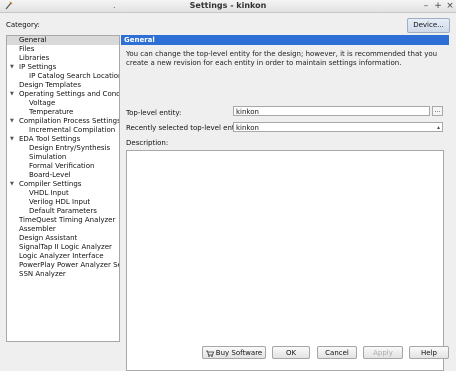 The height and width of the screenshot is (371, 456). What do you see at coordinates (63, 67) in the screenshot?
I see `tree-item: ▼ IP Settings` at bounding box center [63, 67].